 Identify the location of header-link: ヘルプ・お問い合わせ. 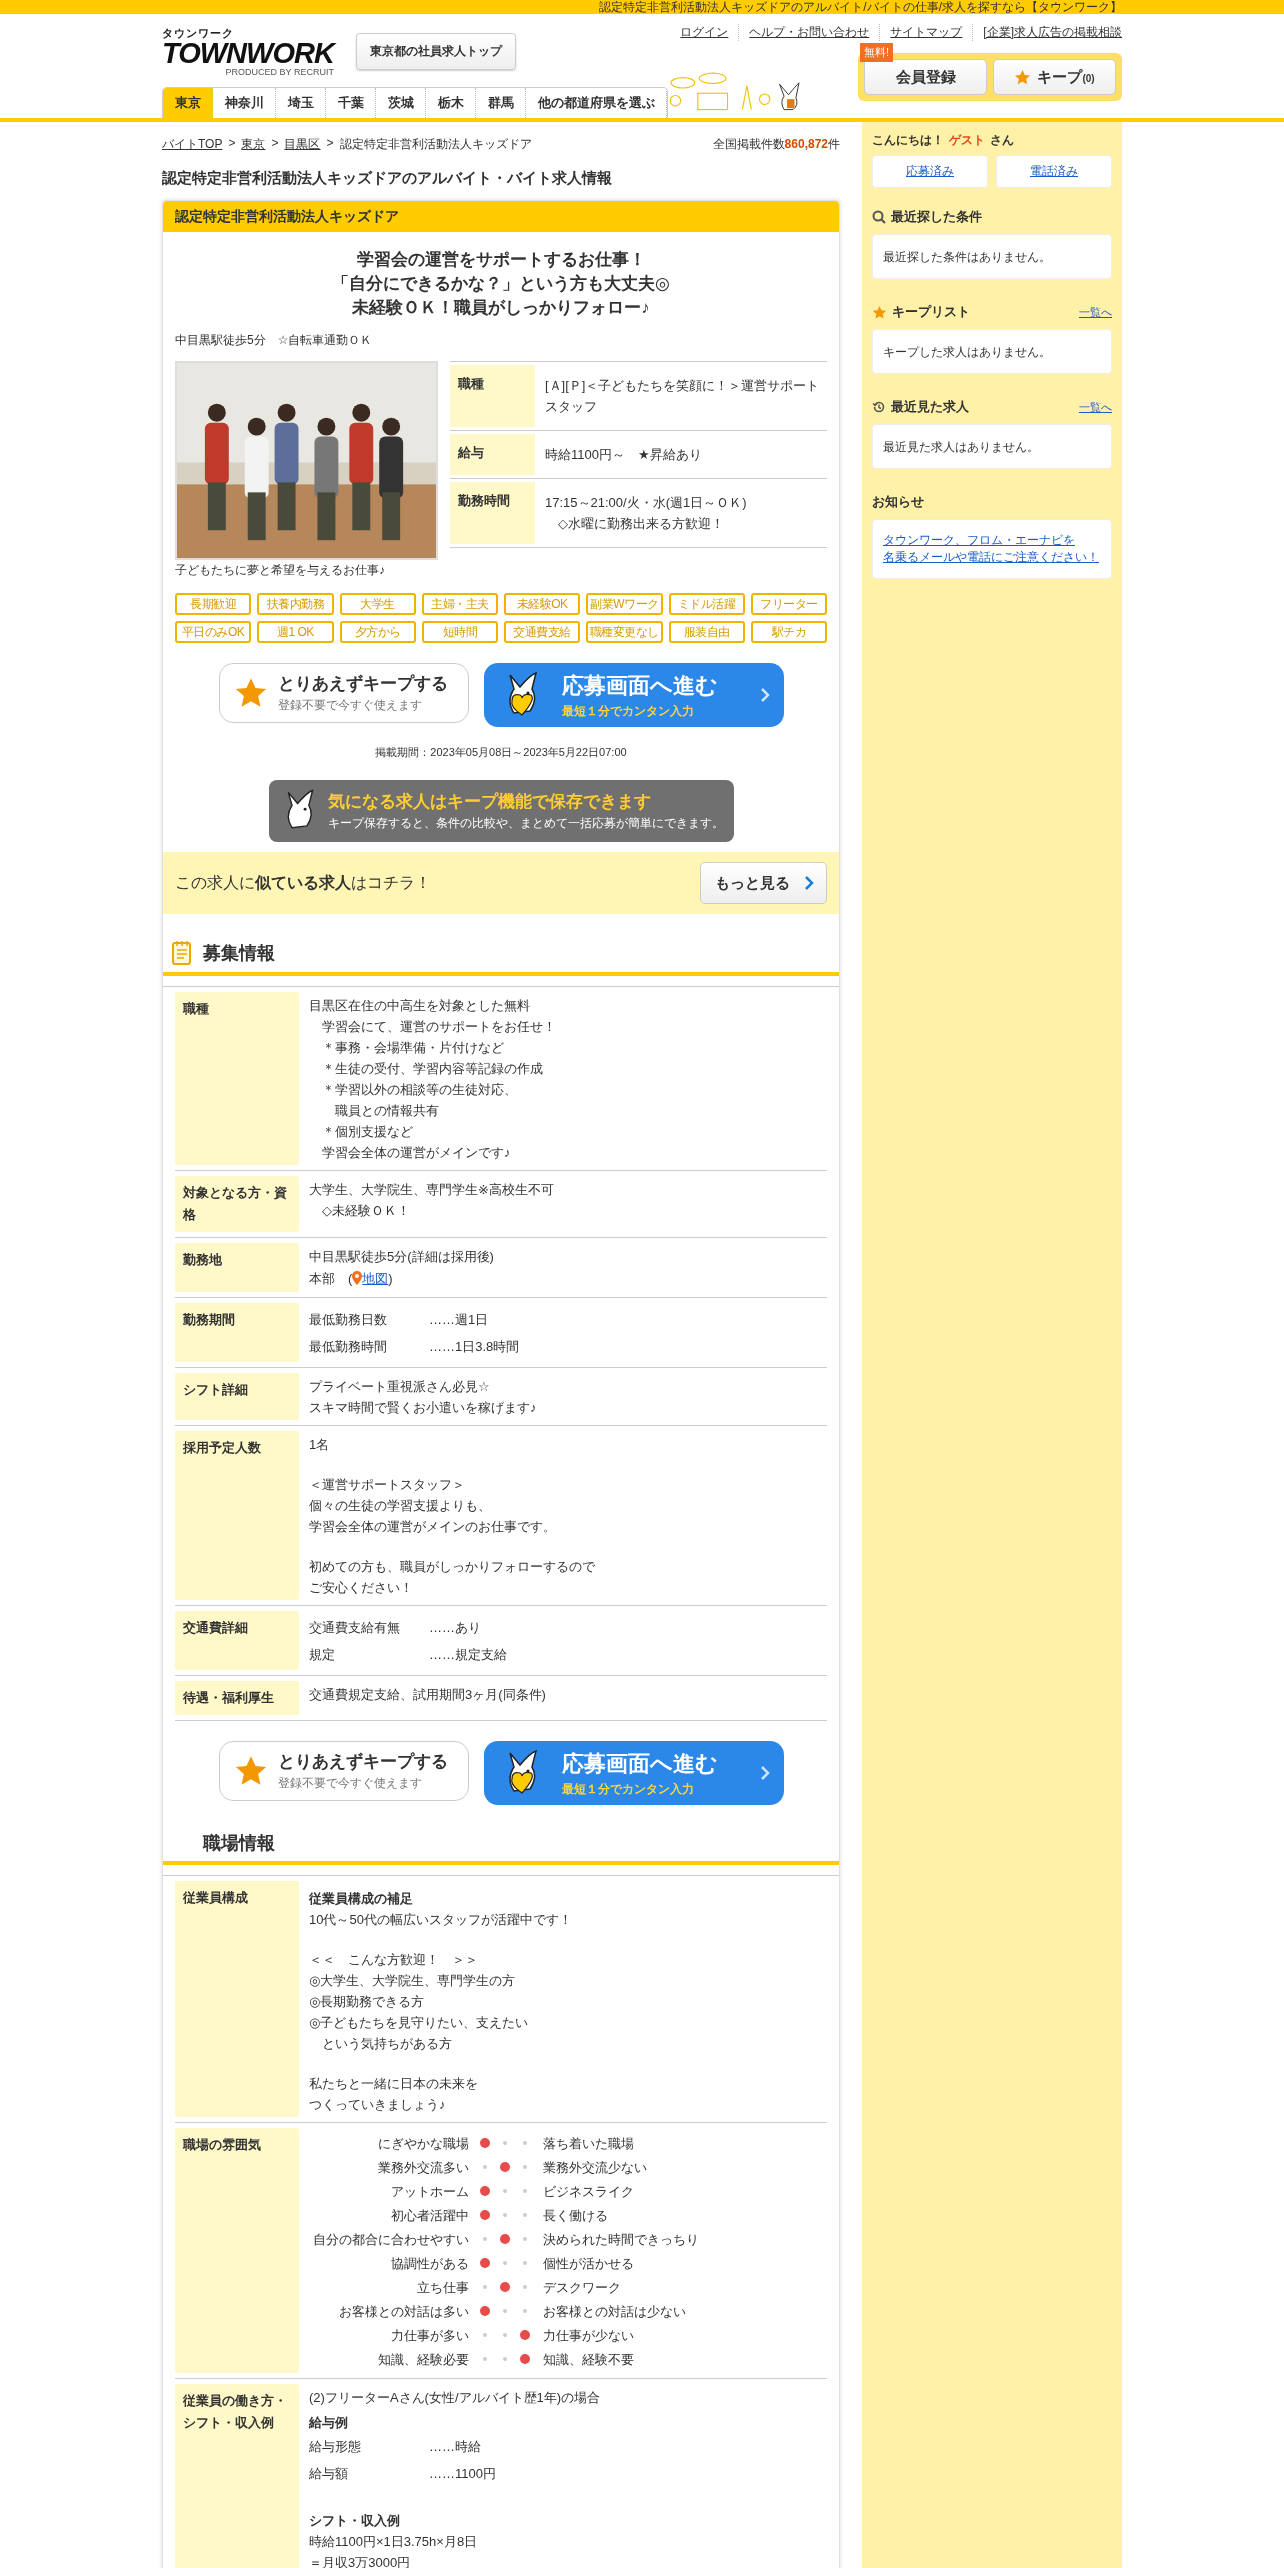
(809, 32).